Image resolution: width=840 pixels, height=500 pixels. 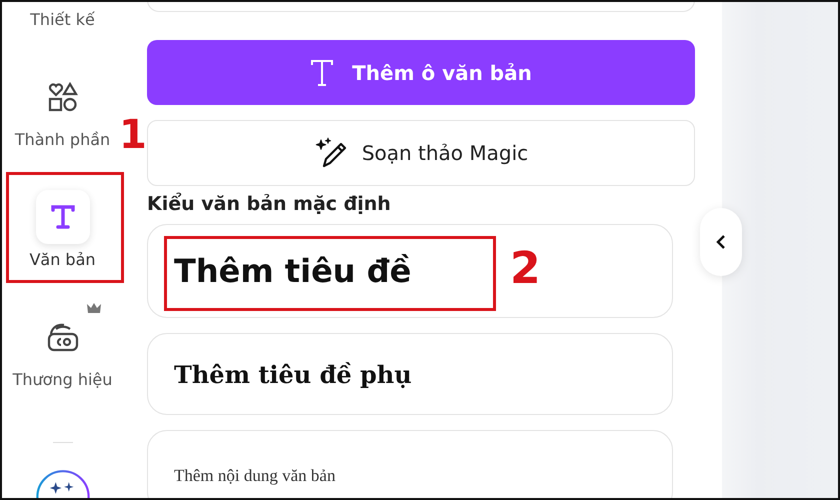 I want to click on text-style-card: Thêm tiêu đề phụ, so click(x=410, y=374).